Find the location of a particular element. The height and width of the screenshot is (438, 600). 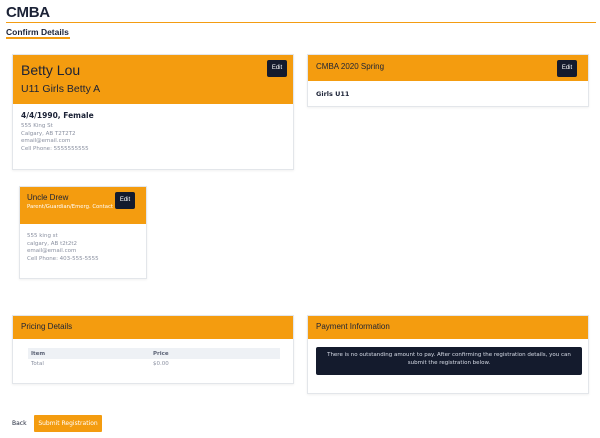

edit-contact-button: Edit is located at coordinates (125, 200).